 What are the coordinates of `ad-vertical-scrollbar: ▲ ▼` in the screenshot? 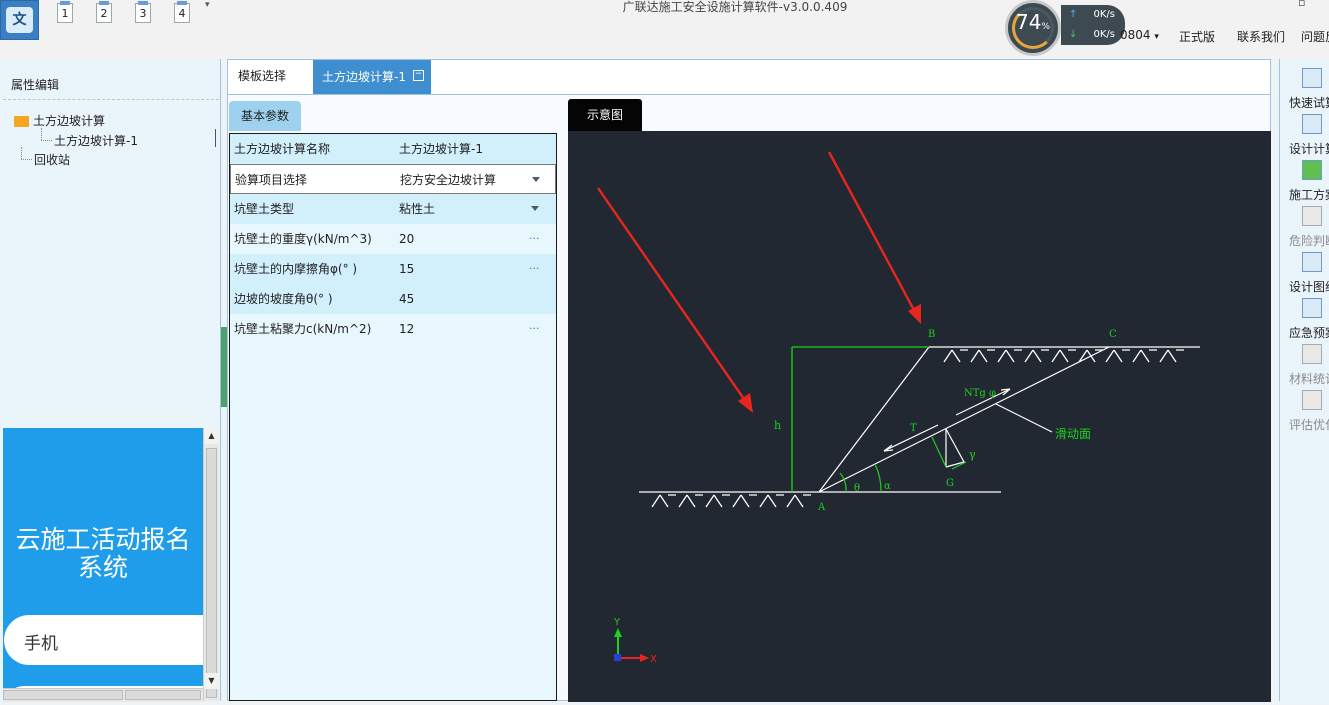 It's located at (211, 564).